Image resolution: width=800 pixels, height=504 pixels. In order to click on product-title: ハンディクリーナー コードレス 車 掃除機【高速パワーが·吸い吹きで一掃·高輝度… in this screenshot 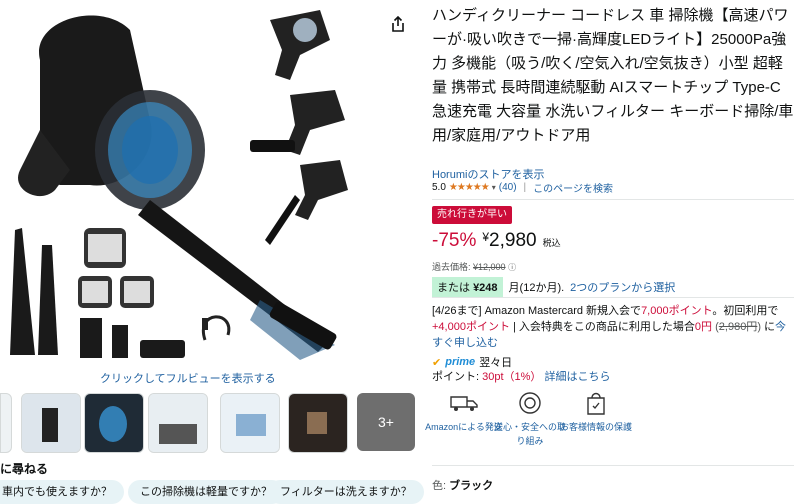, I will do `click(613, 75)`.